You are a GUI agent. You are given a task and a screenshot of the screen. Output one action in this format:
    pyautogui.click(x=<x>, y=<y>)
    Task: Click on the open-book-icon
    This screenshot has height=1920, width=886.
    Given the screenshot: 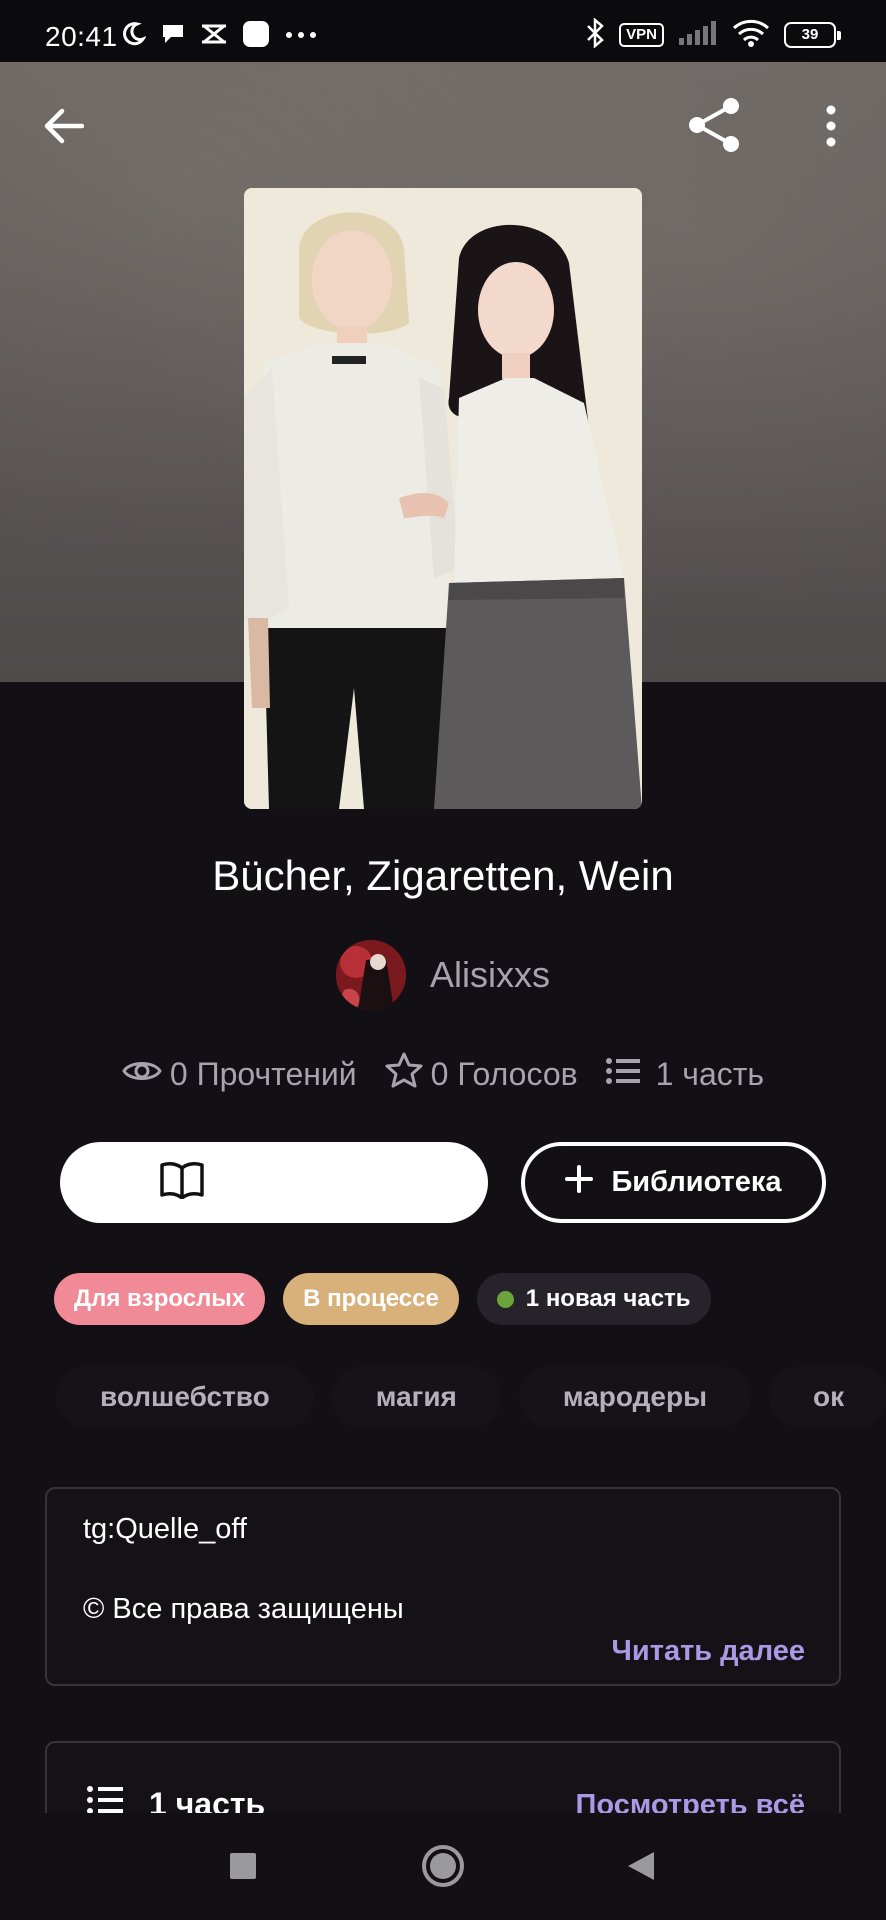 What is the action you would take?
    pyautogui.click(x=182, y=1182)
    